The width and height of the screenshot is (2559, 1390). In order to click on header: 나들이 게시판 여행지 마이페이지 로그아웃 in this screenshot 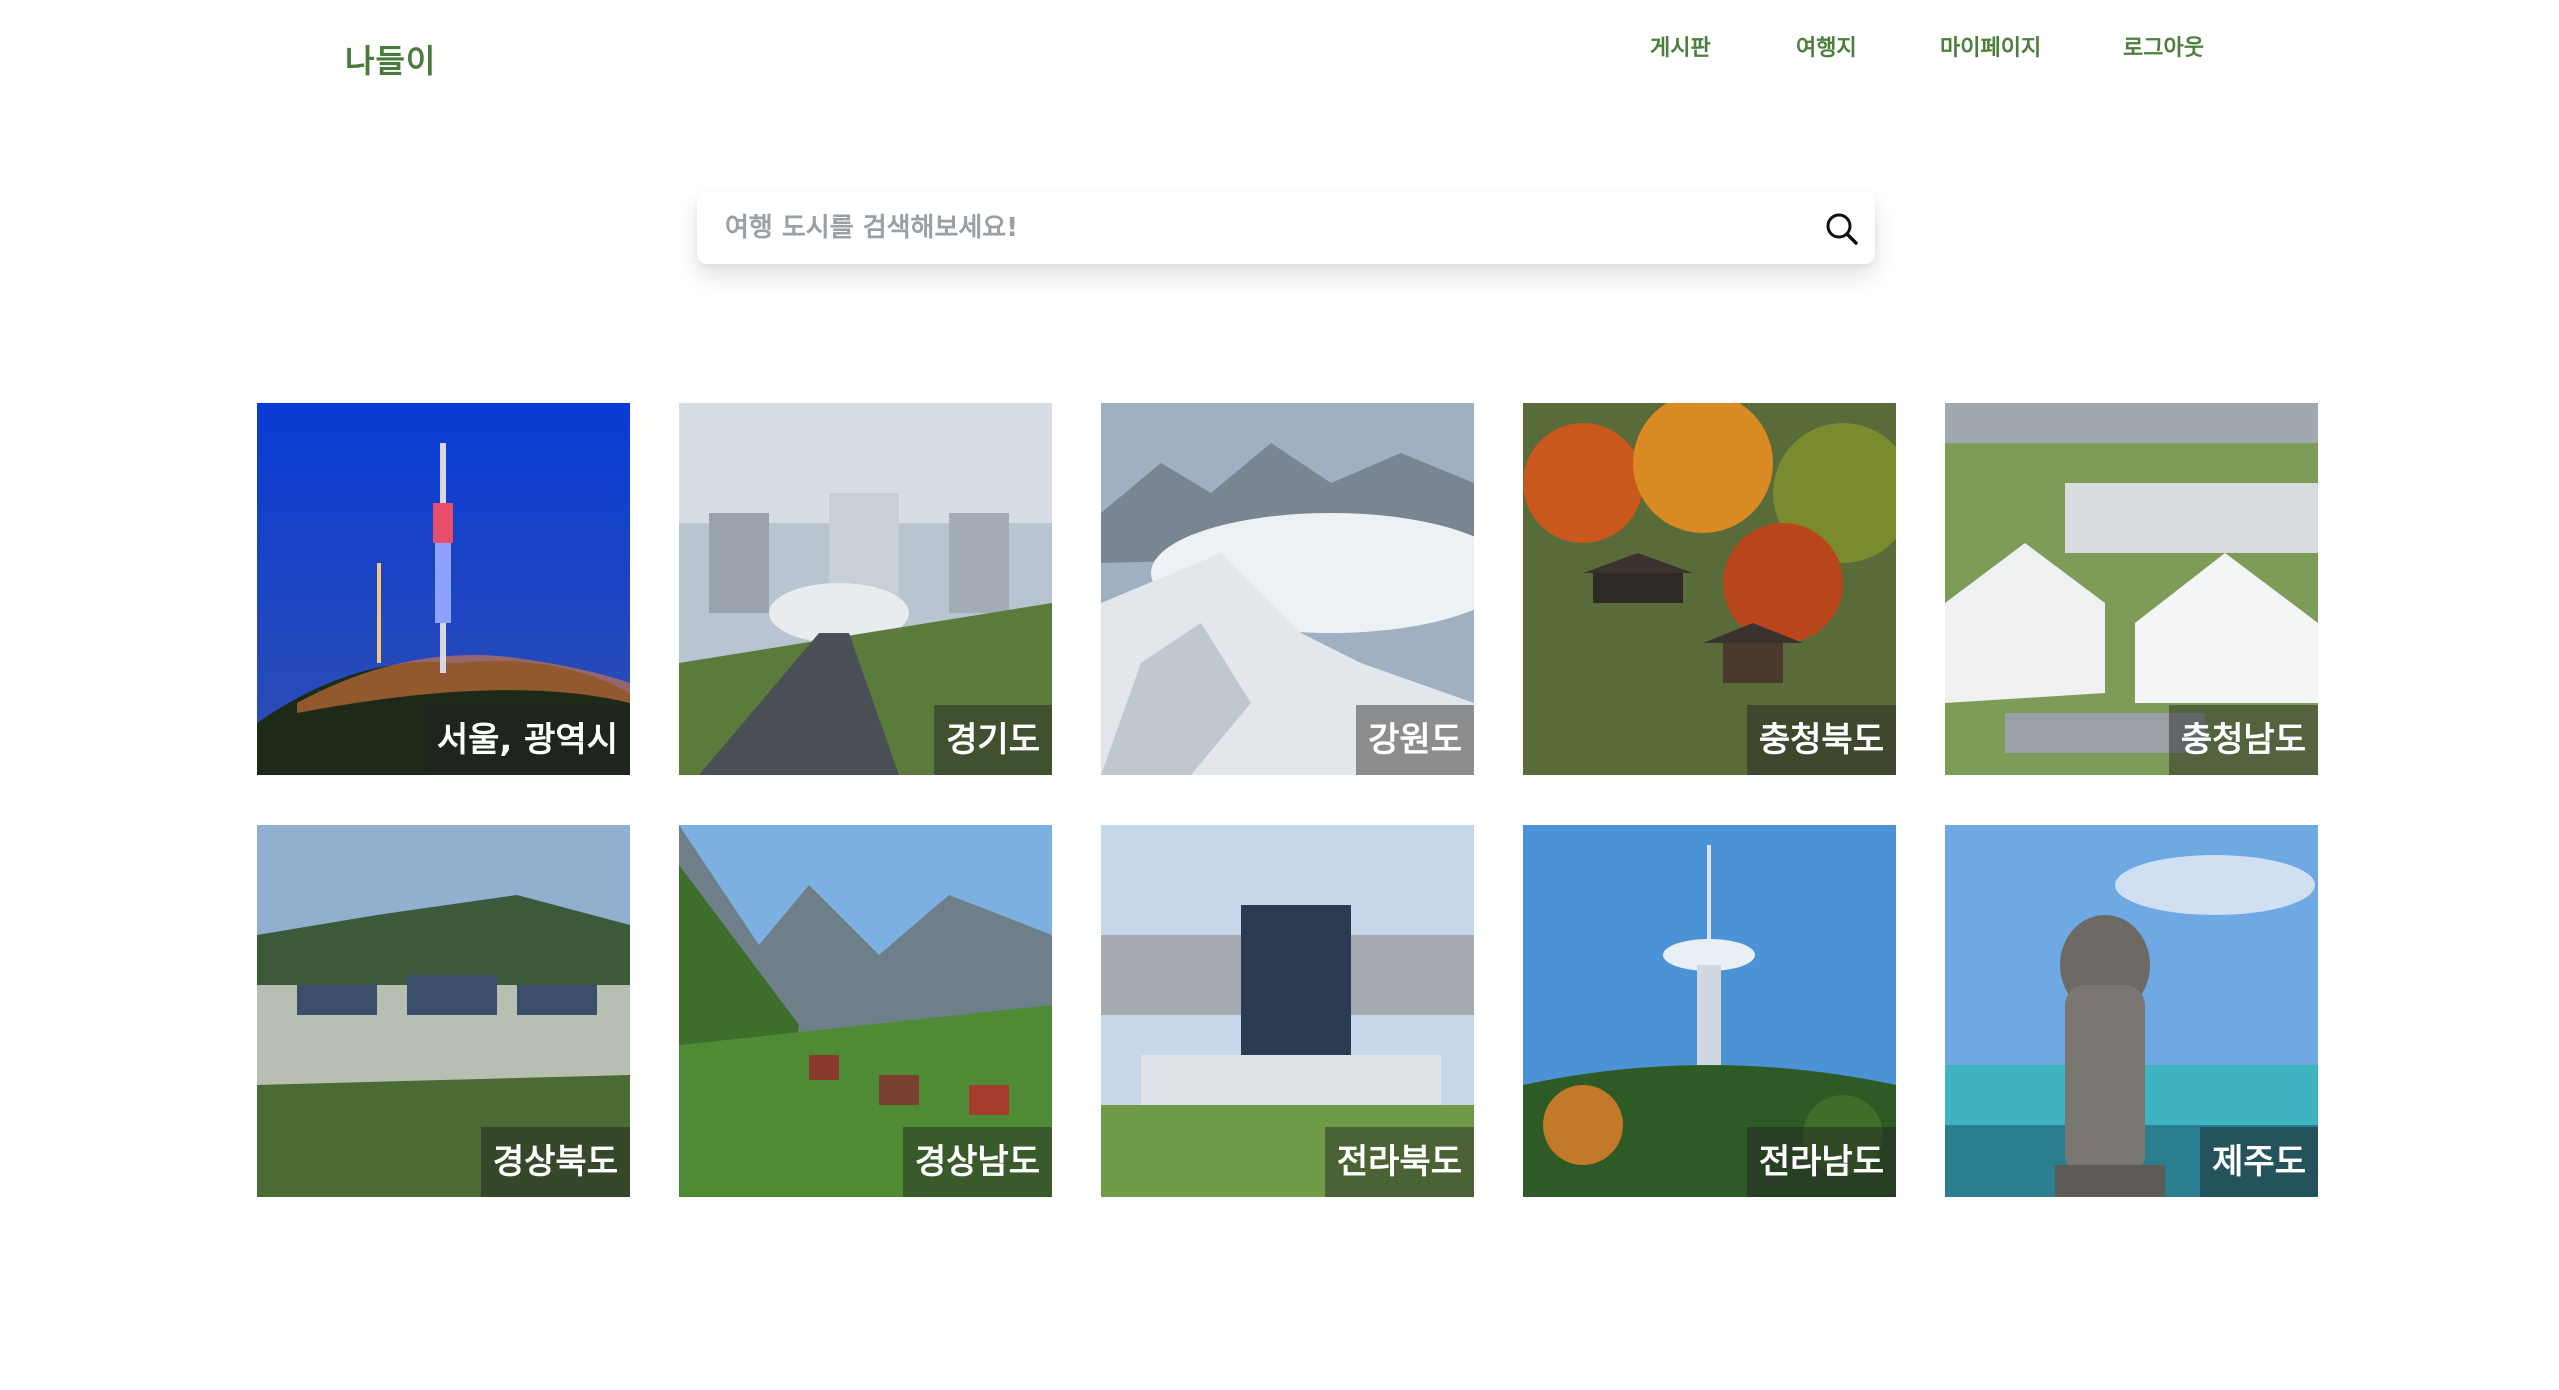, I will do `click(1279, 55)`.